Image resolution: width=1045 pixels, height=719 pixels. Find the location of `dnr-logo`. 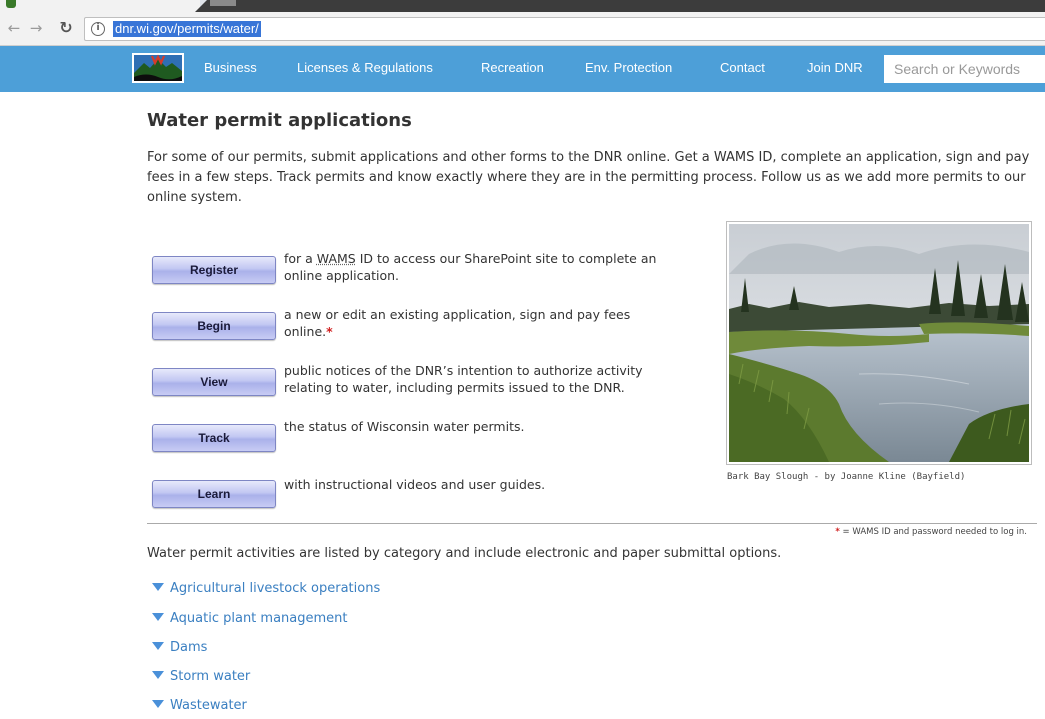

dnr-logo is located at coordinates (158, 68).